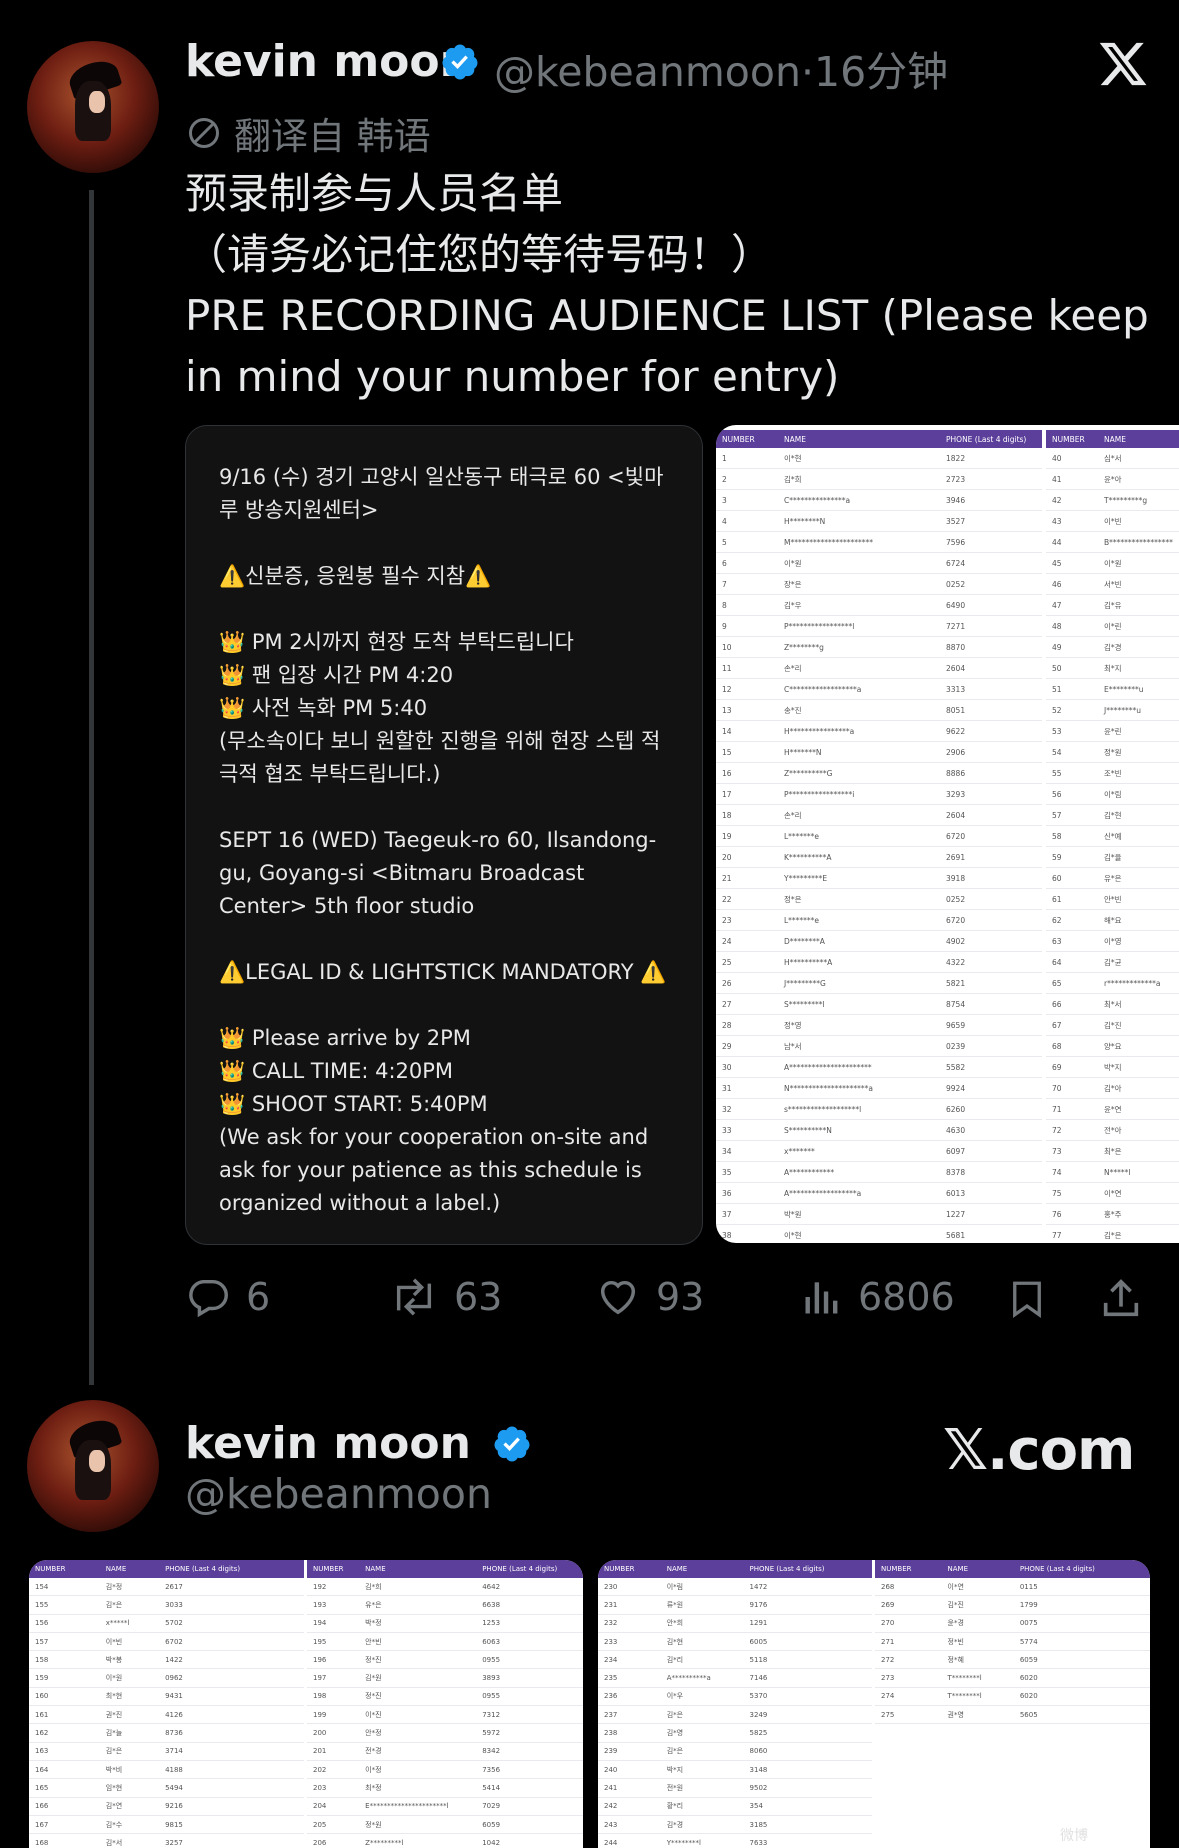  I want to click on table-cell: 0962, so click(231, 1678).